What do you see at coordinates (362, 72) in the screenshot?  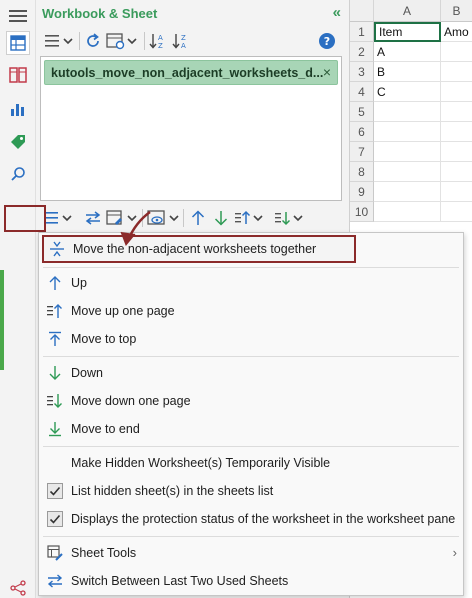 I see `row-header: 3` at bounding box center [362, 72].